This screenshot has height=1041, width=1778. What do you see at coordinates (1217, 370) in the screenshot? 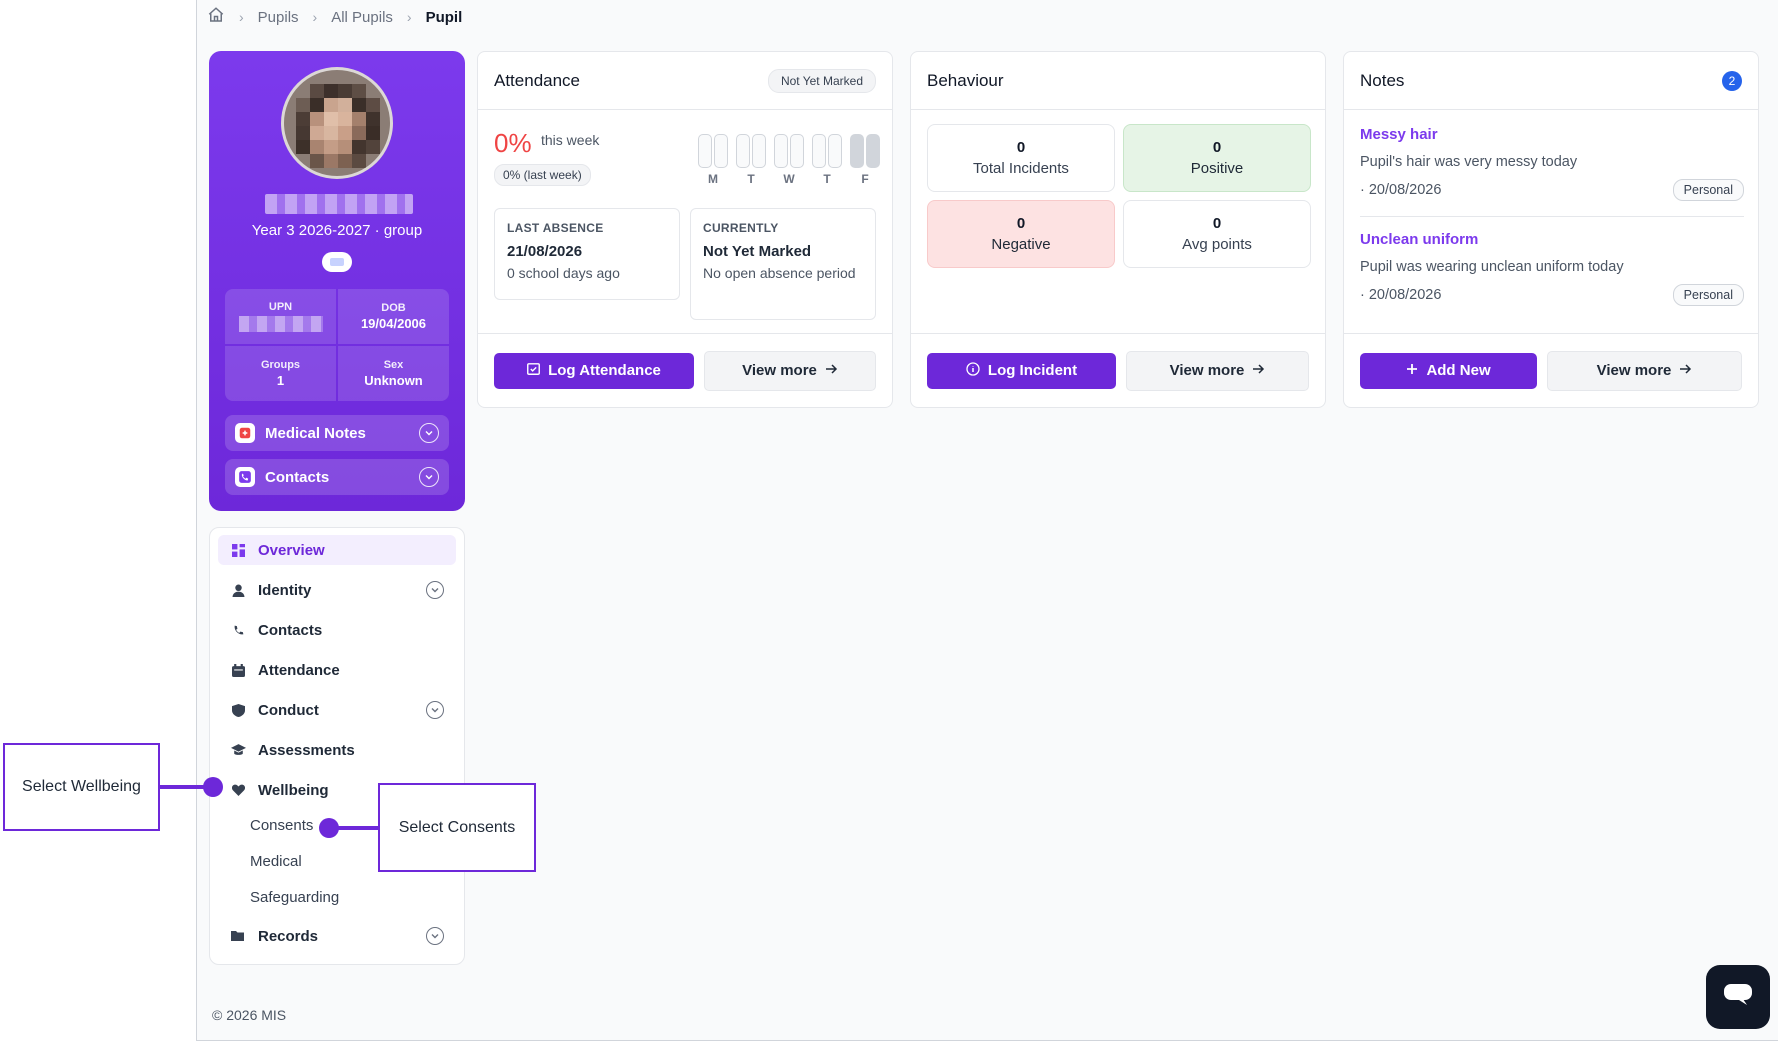
I see `behaviour-view-more-button: View more` at bounding box center [1217, 370].